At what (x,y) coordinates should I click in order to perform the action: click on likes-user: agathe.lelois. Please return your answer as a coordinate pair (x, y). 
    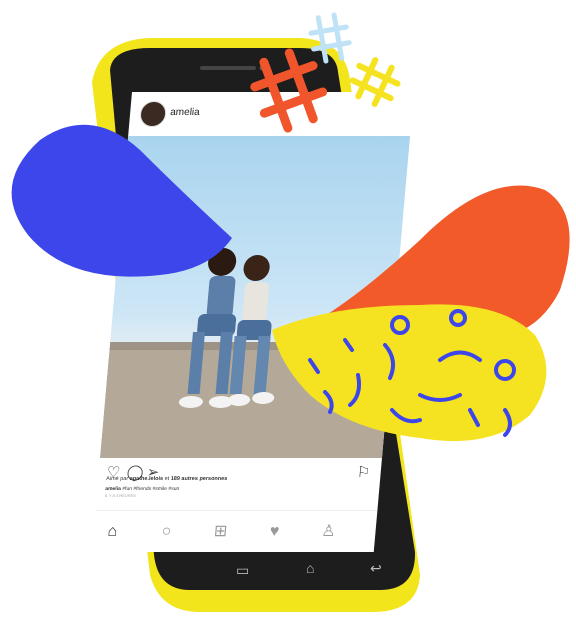
    Looking at the image, I should click on (146, 479).